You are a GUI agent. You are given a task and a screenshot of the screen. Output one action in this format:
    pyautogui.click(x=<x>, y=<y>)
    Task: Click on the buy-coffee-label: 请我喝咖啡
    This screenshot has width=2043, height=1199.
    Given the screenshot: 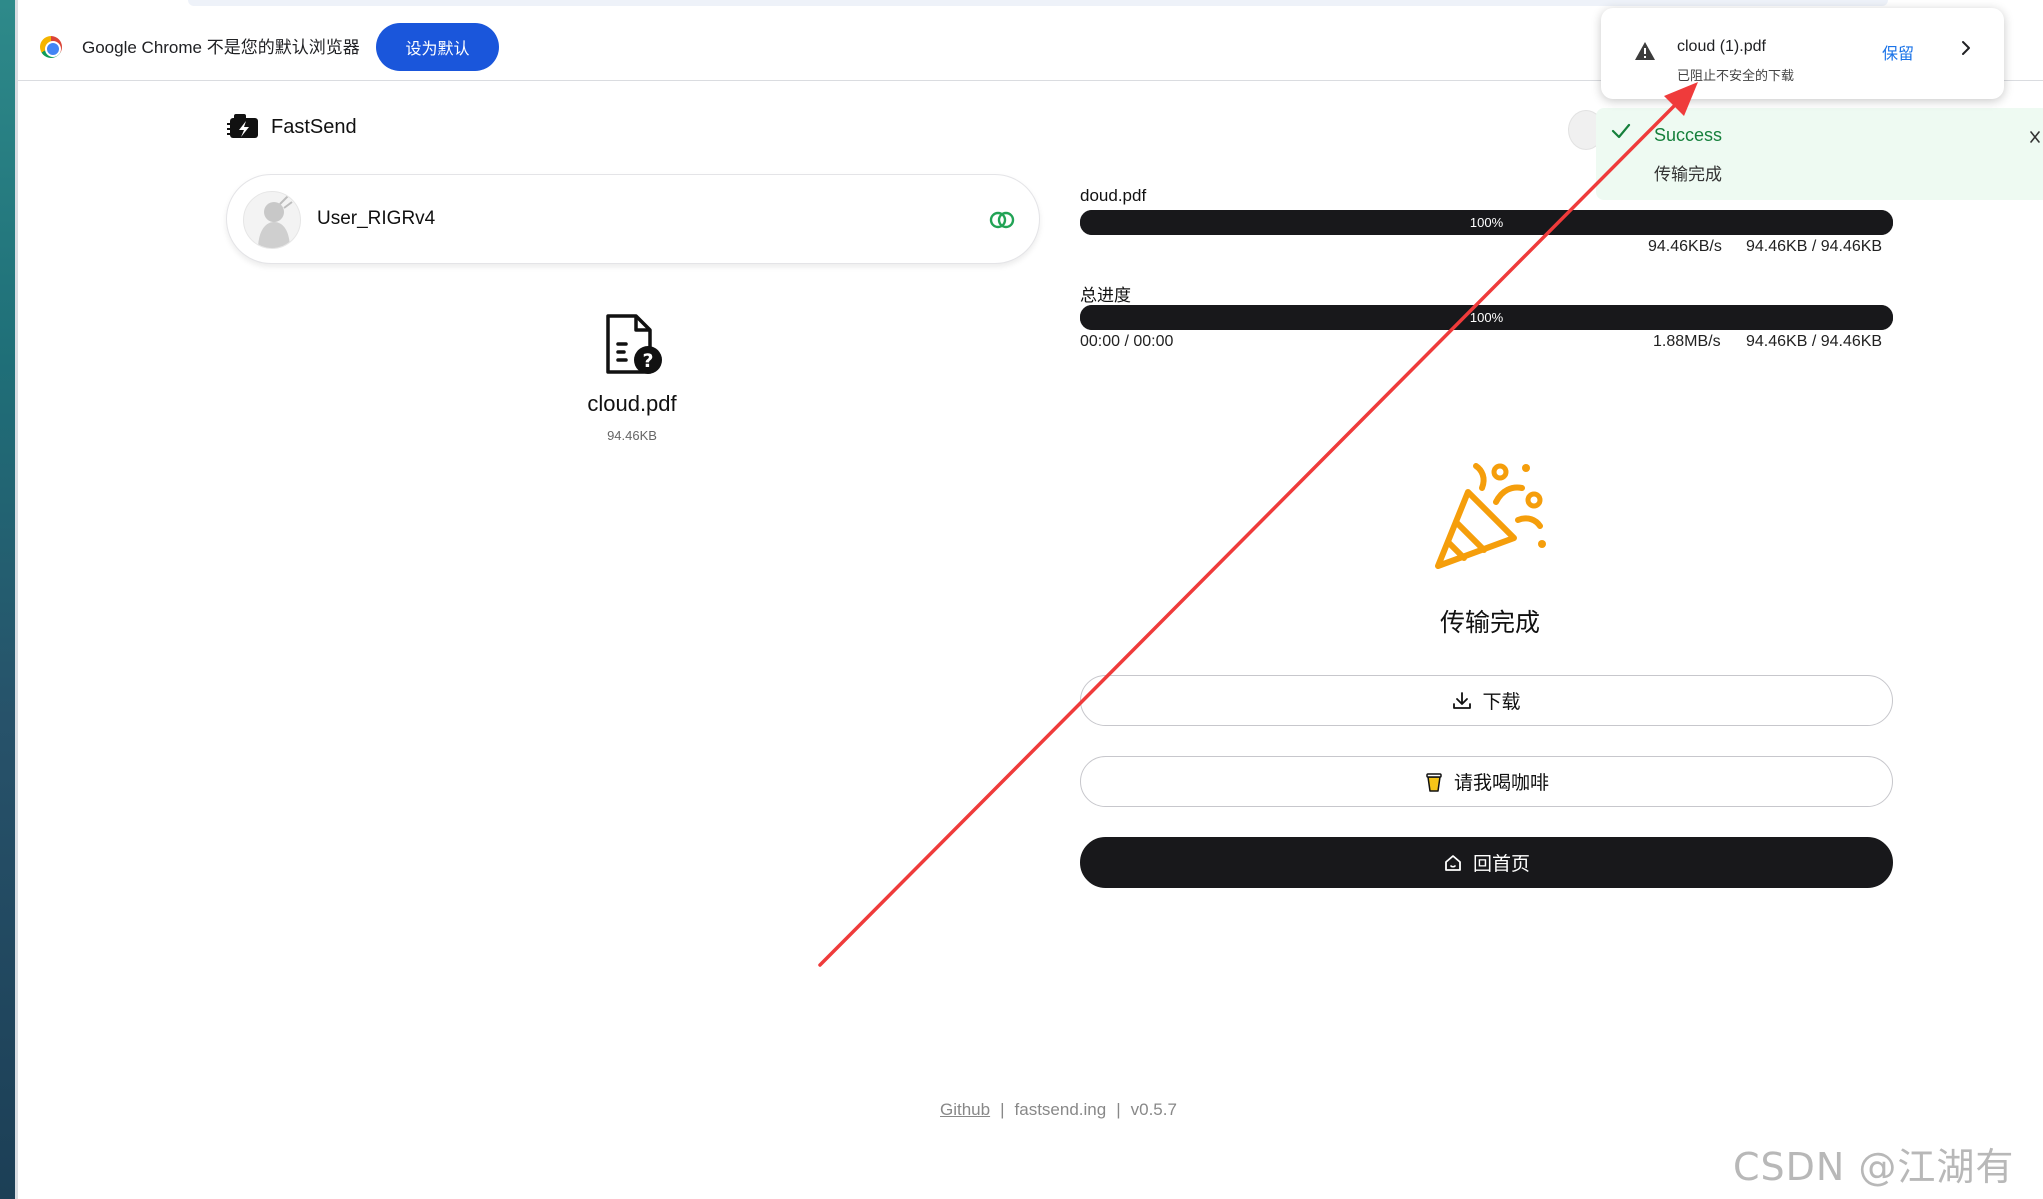 What is the action you would take?
    pyautogui.click(x=1501, y=783)
    